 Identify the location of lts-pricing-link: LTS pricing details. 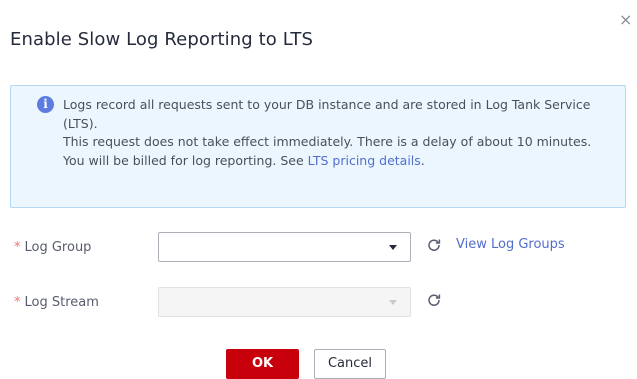
(364, 160).